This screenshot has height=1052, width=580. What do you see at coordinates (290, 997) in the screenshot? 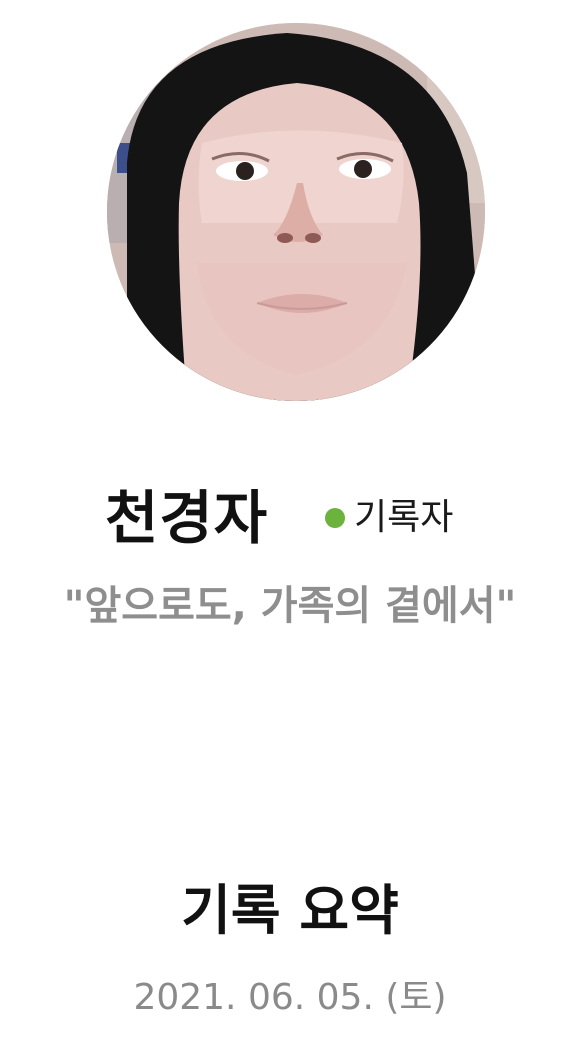
I see `summary-date: 2021. 06. 05. (토)` at bounding box center [290, 997].